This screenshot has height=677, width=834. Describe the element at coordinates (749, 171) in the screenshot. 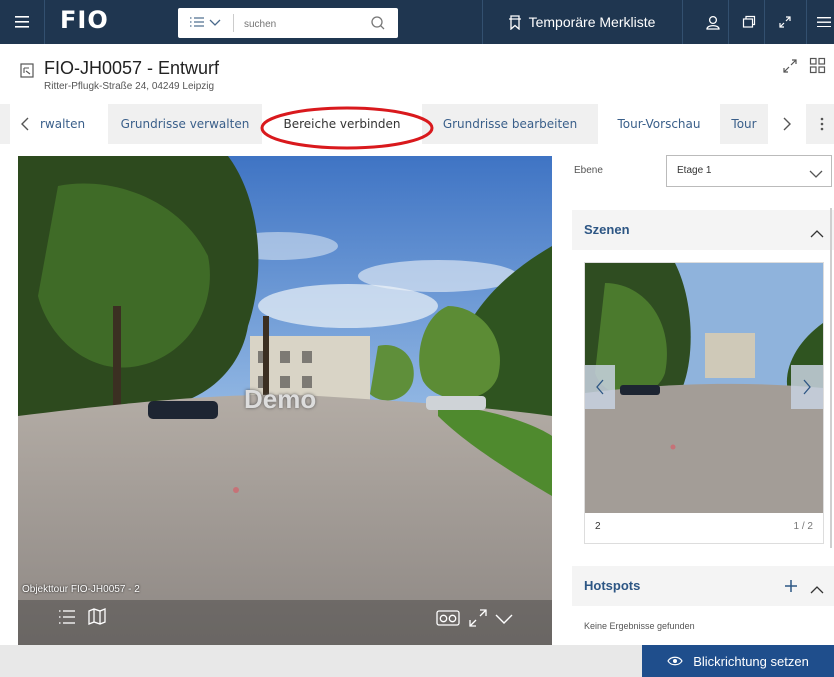

I see `ebene-select: Etage 1` at that location.